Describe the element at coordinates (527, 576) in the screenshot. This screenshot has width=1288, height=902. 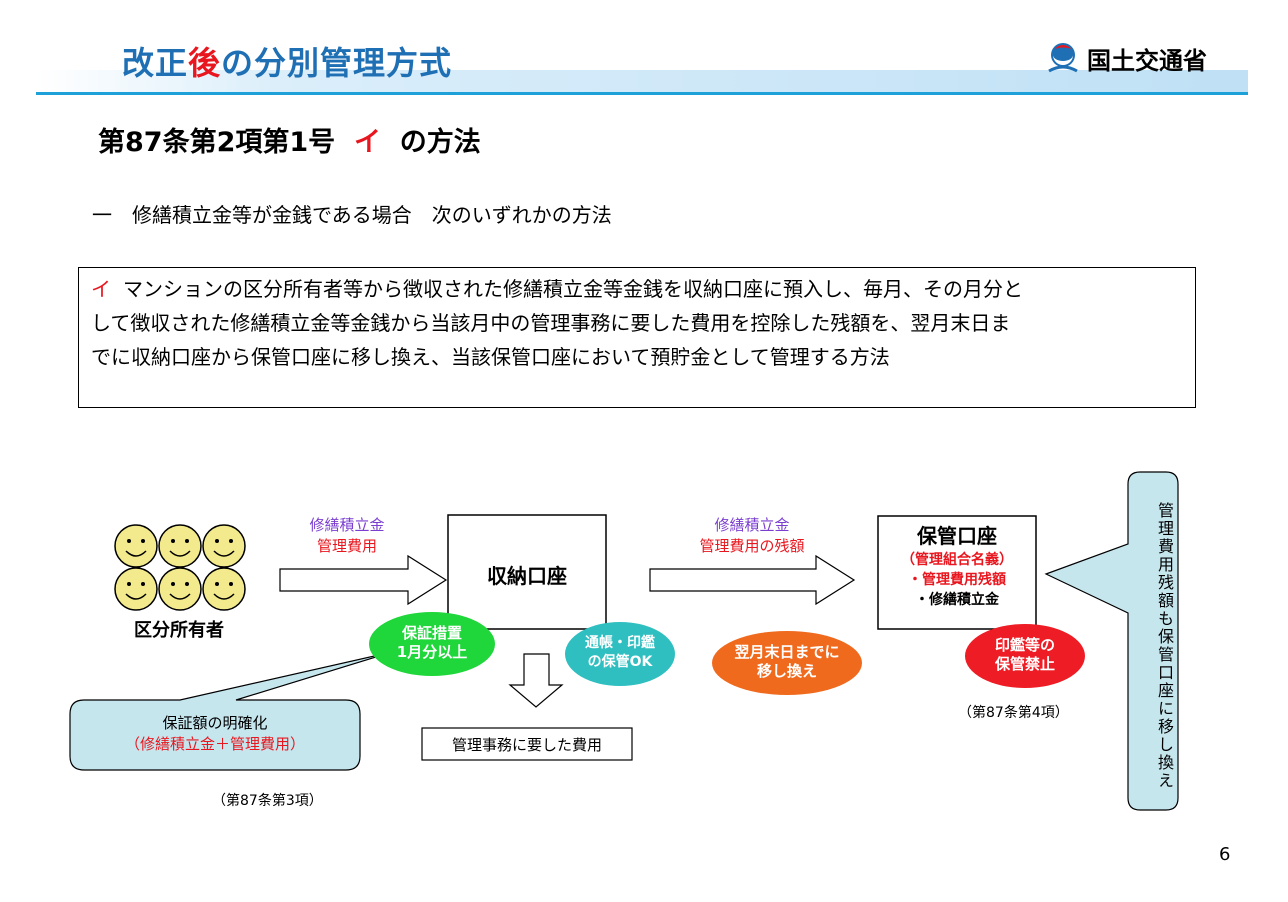
I see `collection-account-label: 収納口座` at that location.